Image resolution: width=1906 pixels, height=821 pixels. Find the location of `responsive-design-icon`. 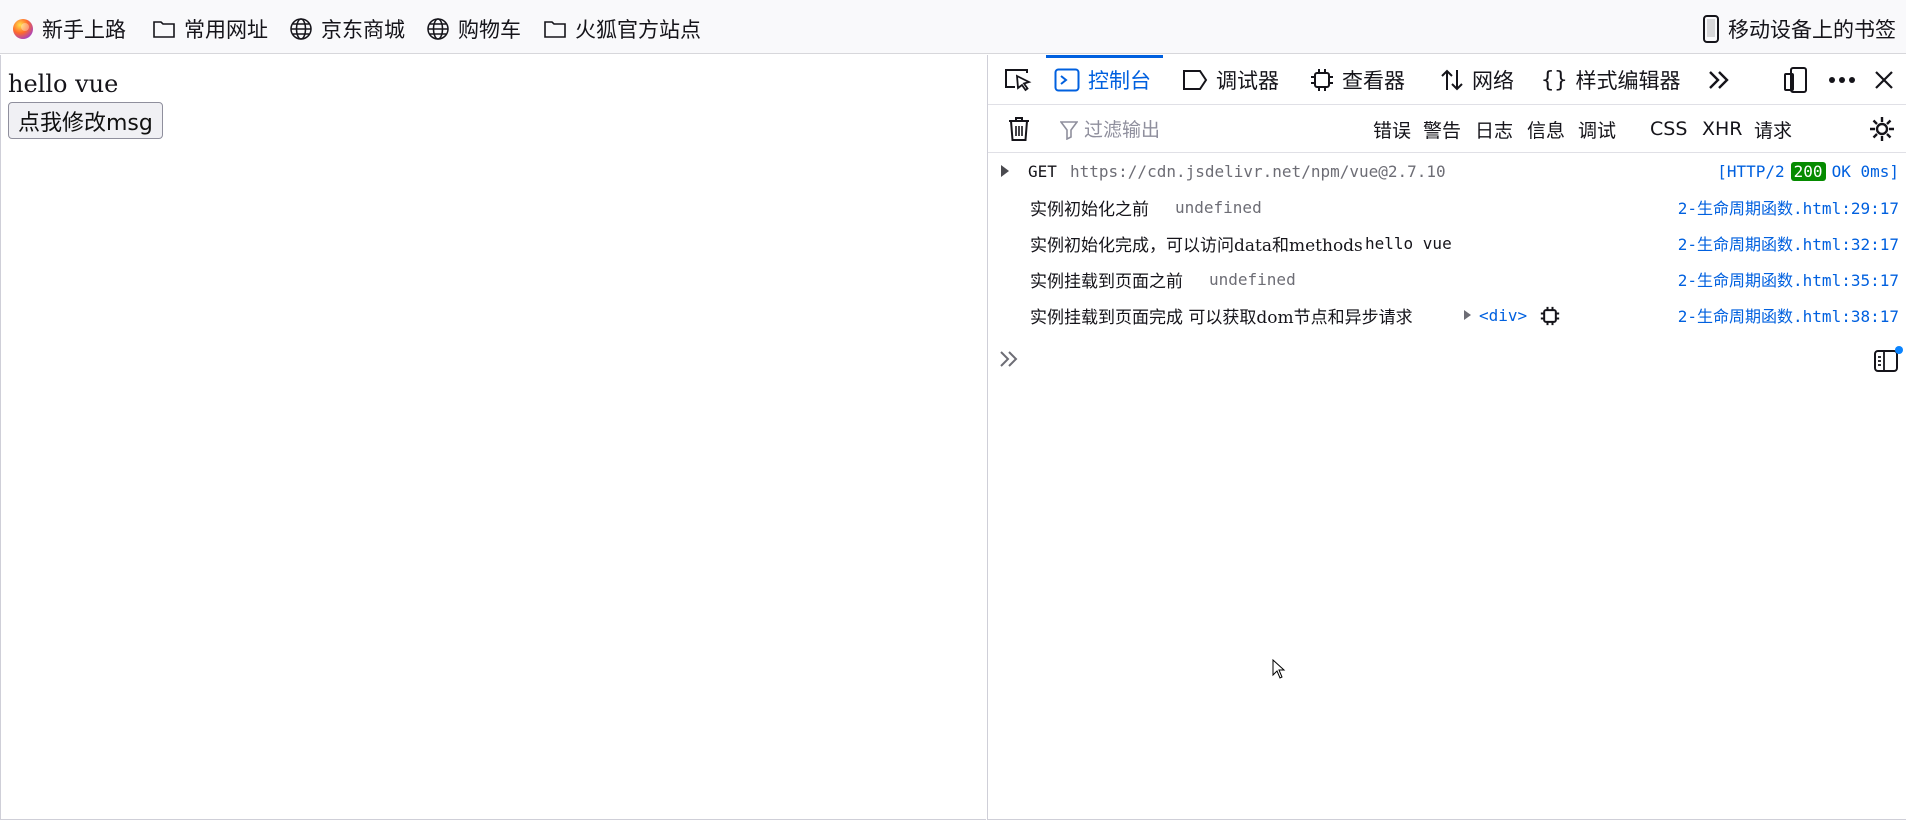

responsive-design-icon is located at coordinates (1796, 80).